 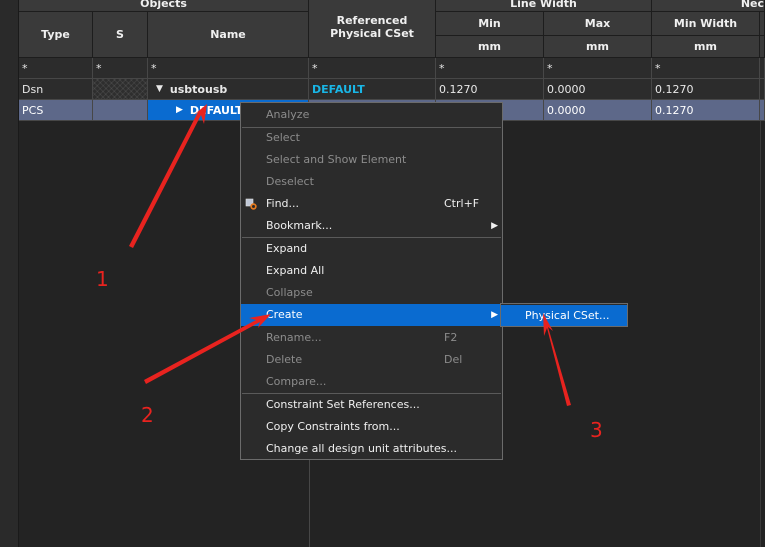 What do you see at coordinates (56, 110) in the screenshot?
I see `row-pcs-type: PCS` at bounding box center [56, 110].